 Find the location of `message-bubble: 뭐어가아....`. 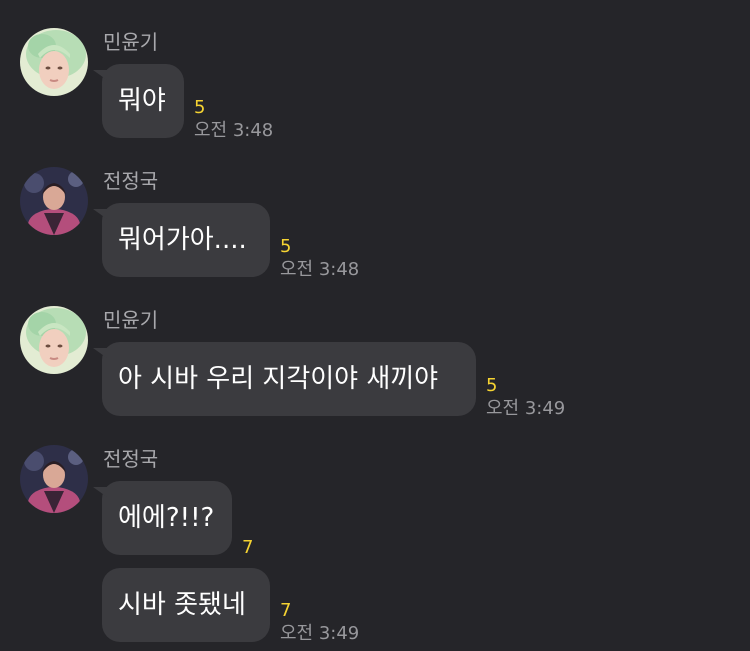

message-bubble: 뭐어가아.... is located at coordinates (181, 240).